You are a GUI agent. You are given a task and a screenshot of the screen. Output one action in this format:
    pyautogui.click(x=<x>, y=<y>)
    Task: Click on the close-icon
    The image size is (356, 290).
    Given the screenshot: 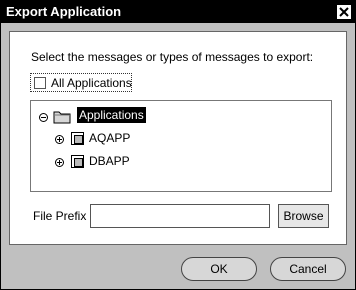 What is the action you would take?
    pyautogui.click(x=344, y=12)
    